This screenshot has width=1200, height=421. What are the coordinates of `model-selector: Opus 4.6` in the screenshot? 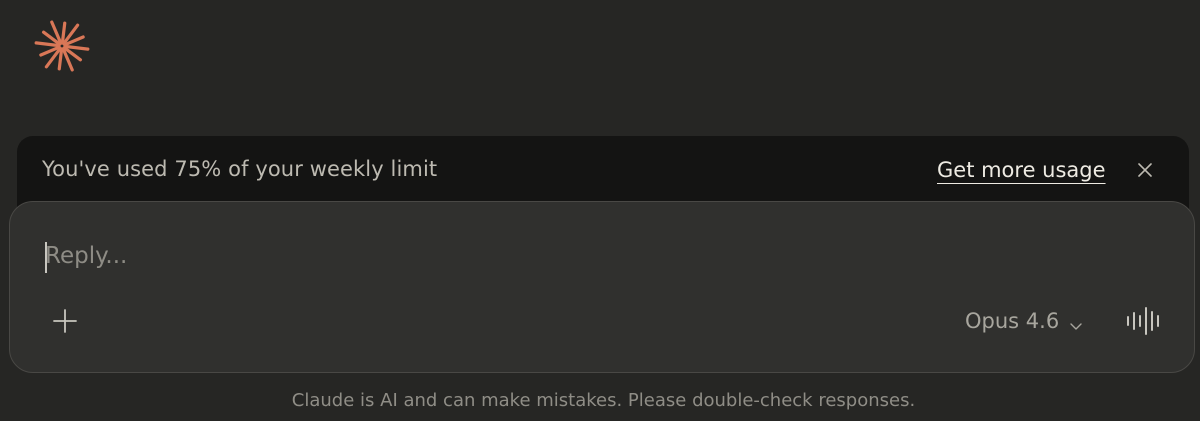 It's located at (1024, 321).